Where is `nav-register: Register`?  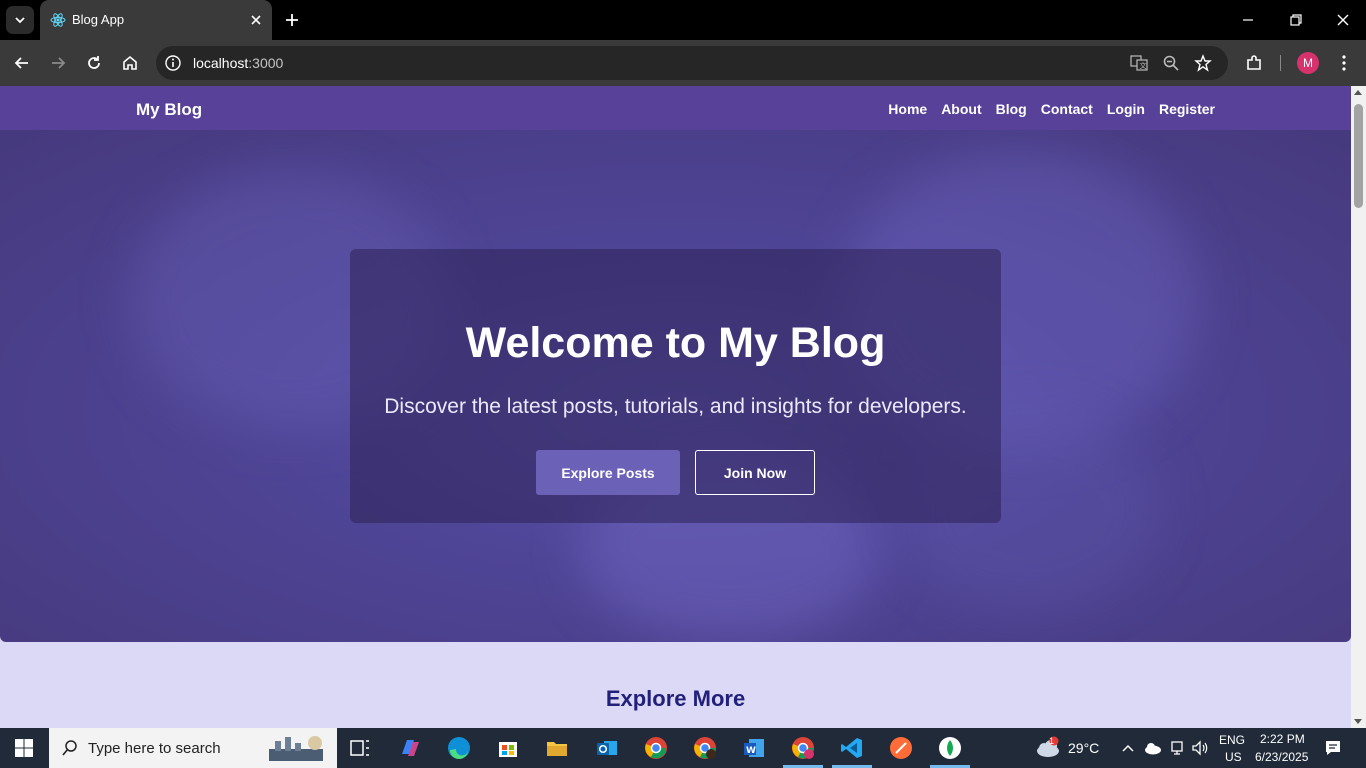
nav-register: Register is located at coordinates (1187, 109).